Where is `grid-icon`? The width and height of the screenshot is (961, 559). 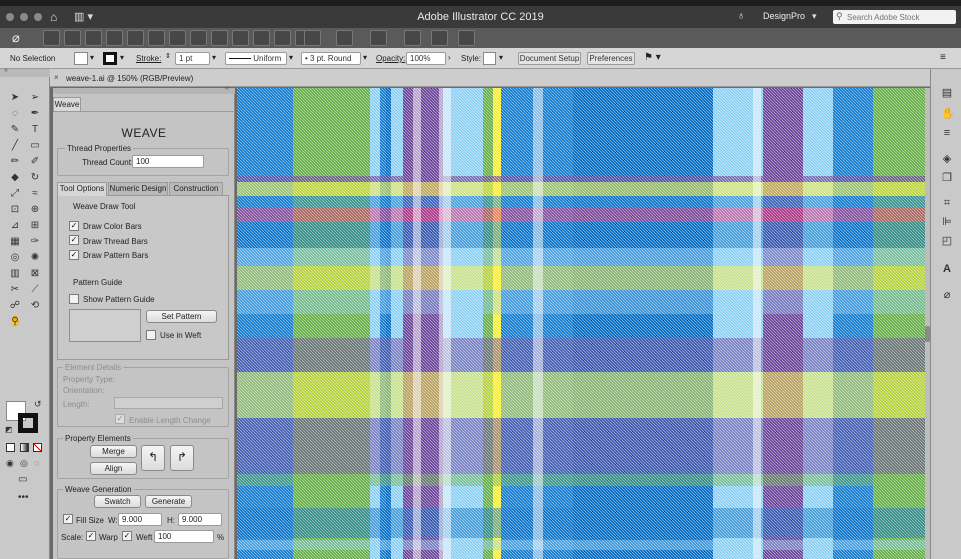
grid-icon is located at coordinates (344, 38).